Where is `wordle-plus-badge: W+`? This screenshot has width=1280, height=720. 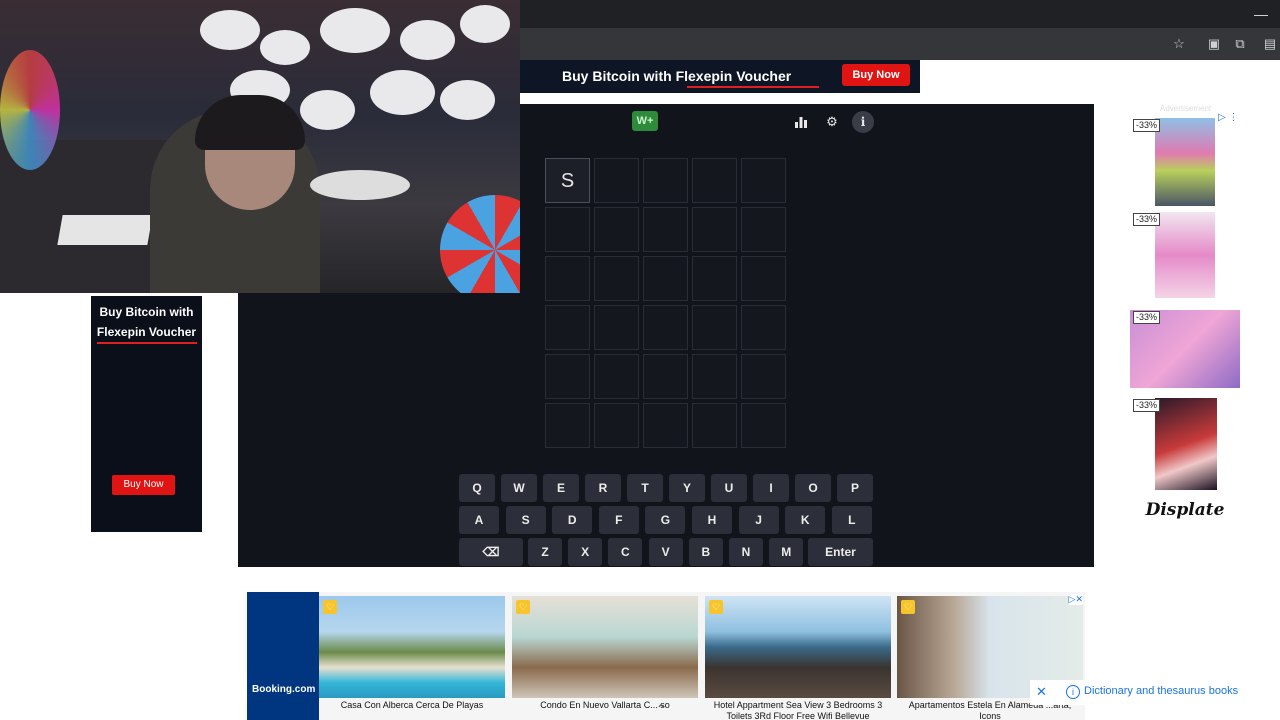
wordle-plus-badge: W+ is located at coordinates (645, 121).